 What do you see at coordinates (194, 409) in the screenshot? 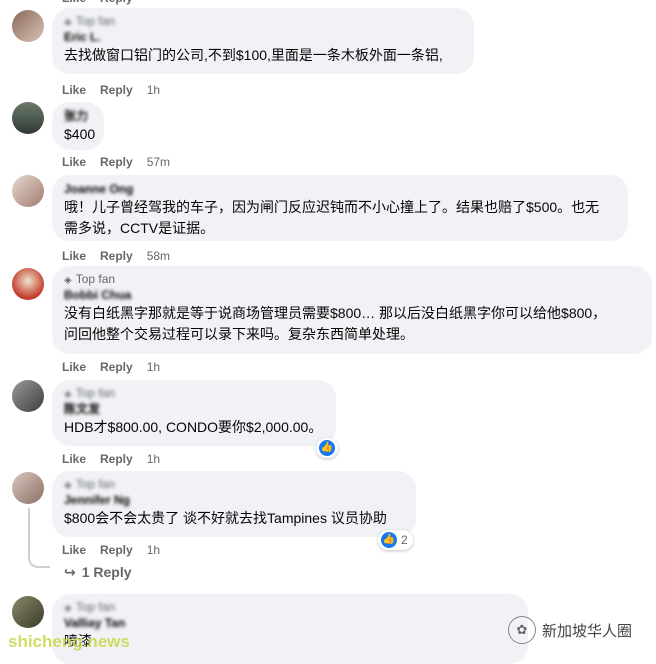
I see `commenter-name: 陈文发` at bounding box center [194, 409].